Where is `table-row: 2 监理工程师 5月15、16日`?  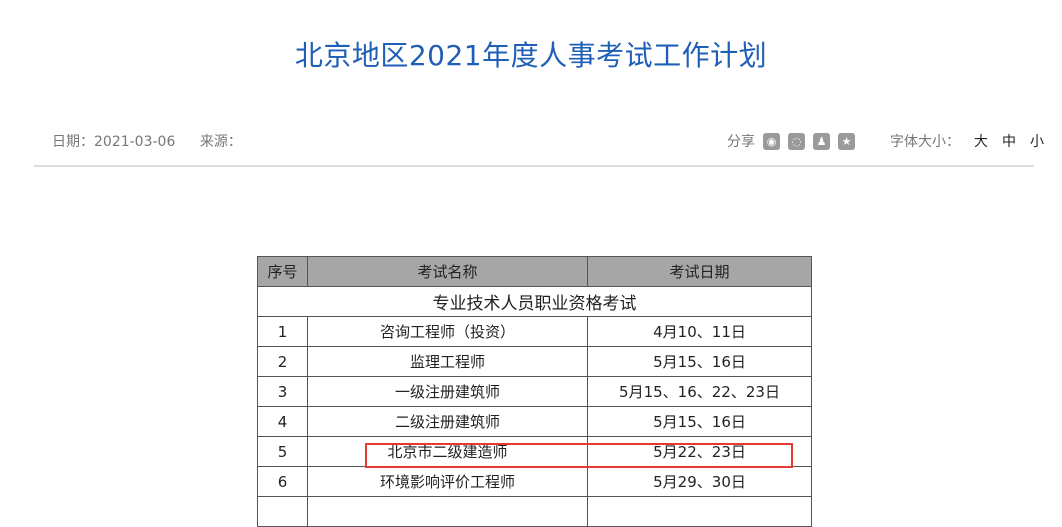
table-row: 2 监理工程师 5月15、16日 is located at coordinates (534, 361).